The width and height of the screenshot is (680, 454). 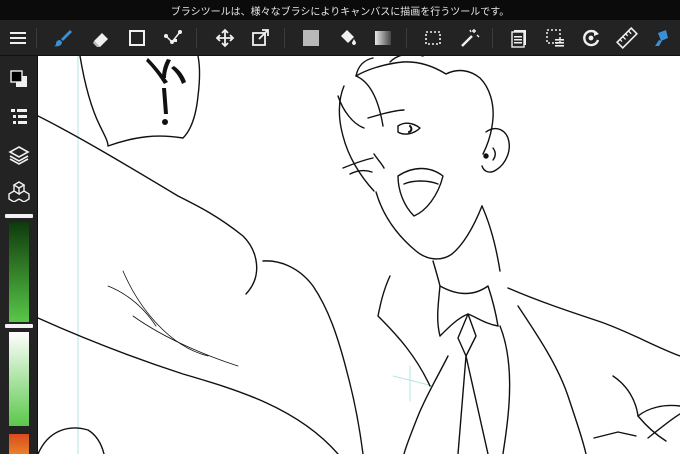 I want to click on brush-list-icon, so click(x=19, y=116).